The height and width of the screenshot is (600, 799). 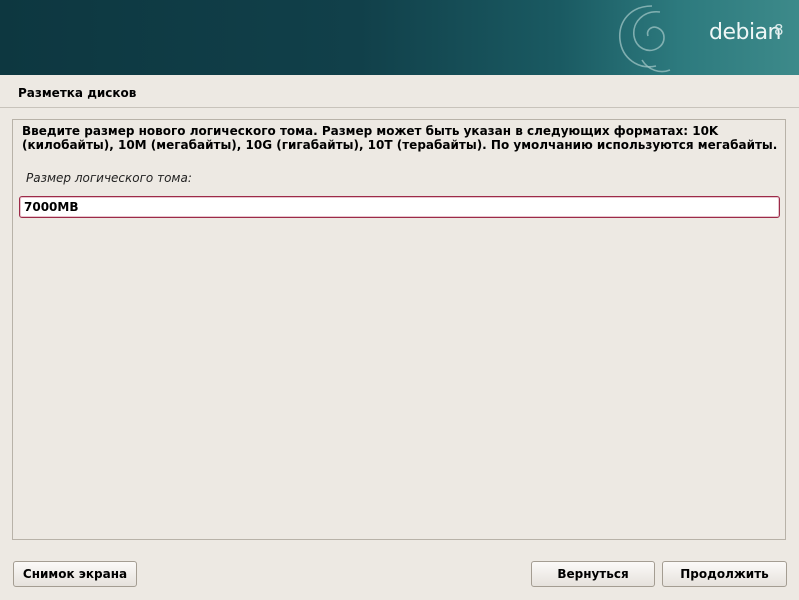 I want to click on back-button: Вернуться, so click(x=593, y=574).